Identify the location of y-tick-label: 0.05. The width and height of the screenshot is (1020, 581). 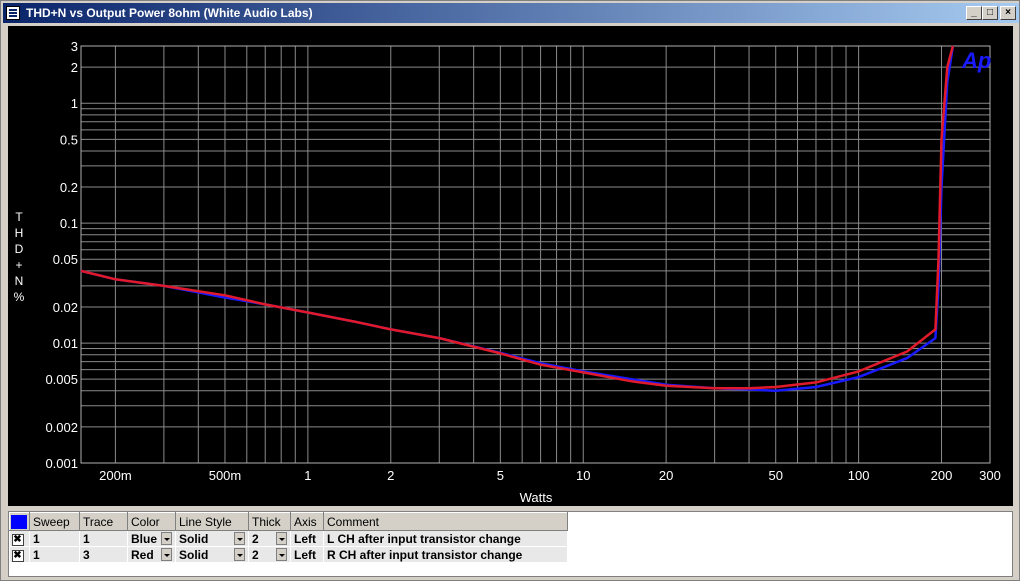
(65, 259).